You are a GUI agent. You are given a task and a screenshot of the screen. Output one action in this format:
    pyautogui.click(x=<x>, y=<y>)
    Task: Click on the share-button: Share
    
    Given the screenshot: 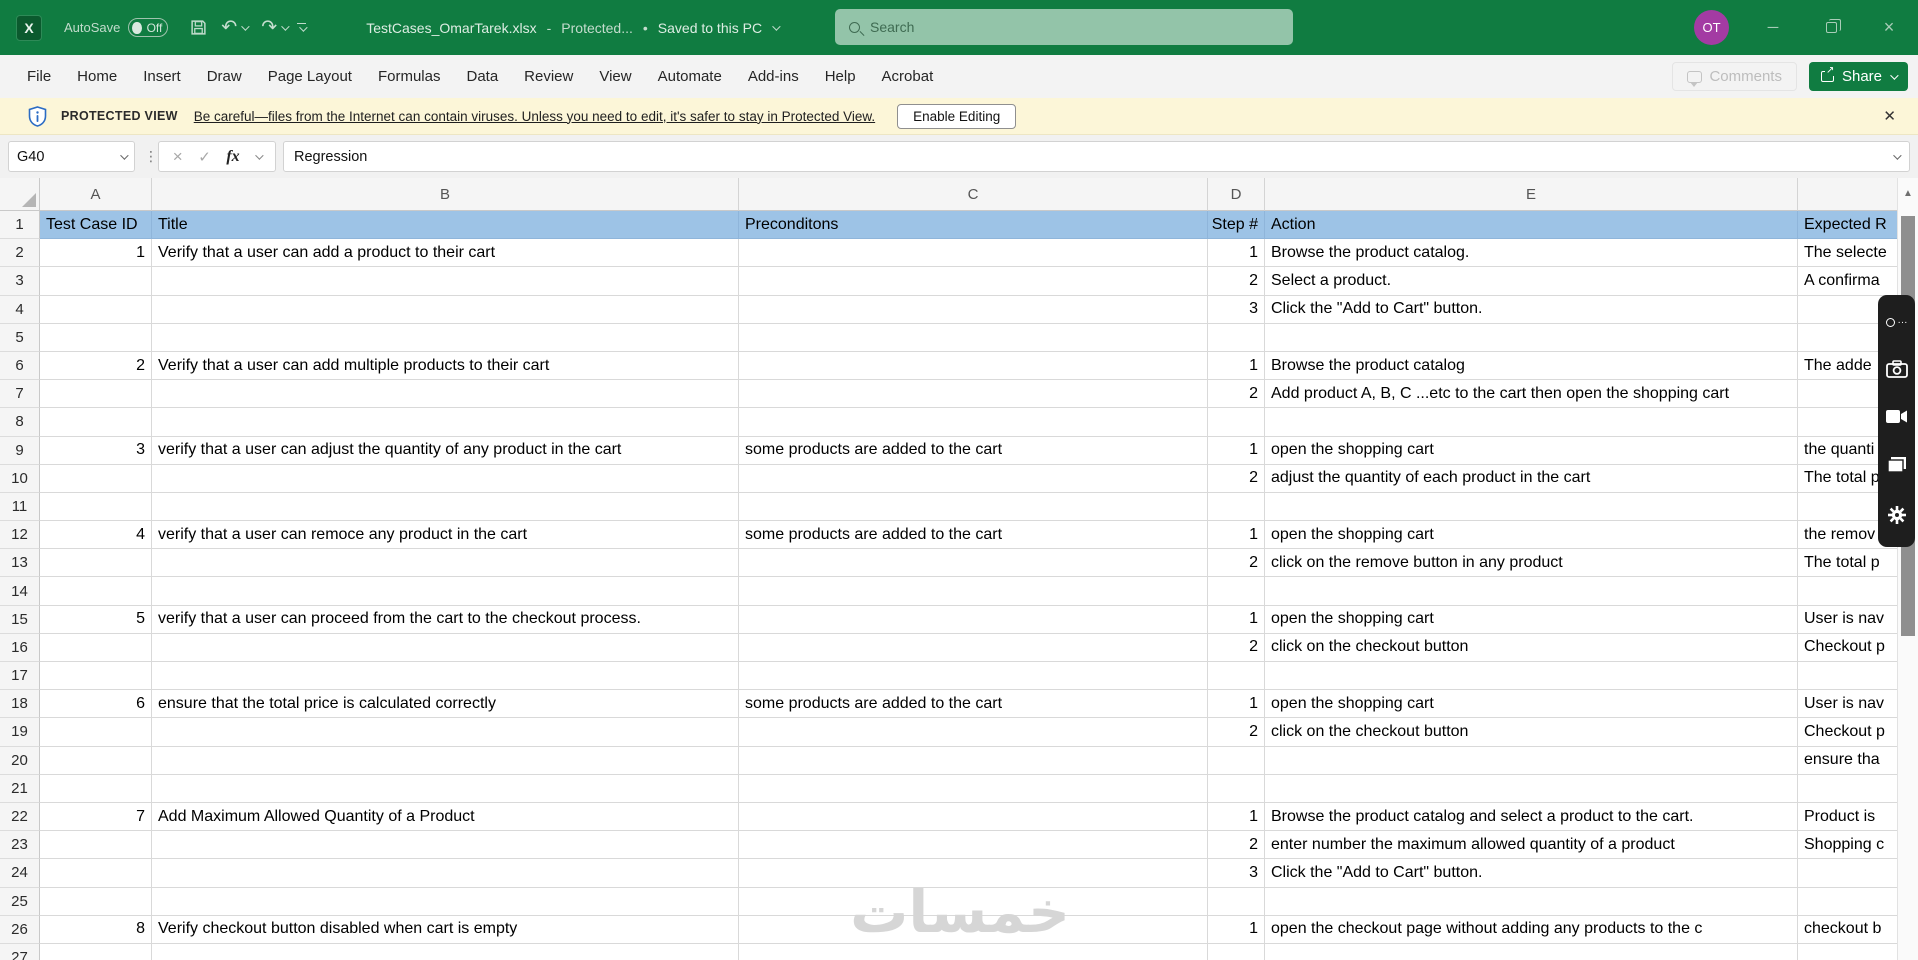 What is the action you would take?
    pyautogui.click(x=1858, y=76)
    